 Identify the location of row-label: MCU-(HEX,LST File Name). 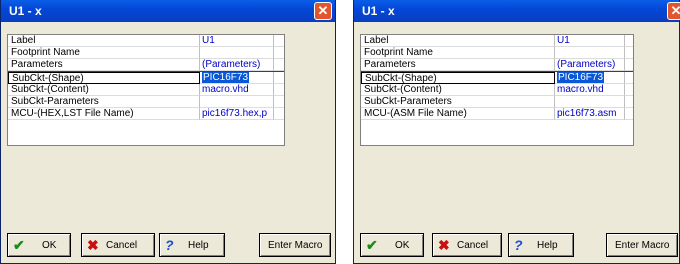
(104, 114).